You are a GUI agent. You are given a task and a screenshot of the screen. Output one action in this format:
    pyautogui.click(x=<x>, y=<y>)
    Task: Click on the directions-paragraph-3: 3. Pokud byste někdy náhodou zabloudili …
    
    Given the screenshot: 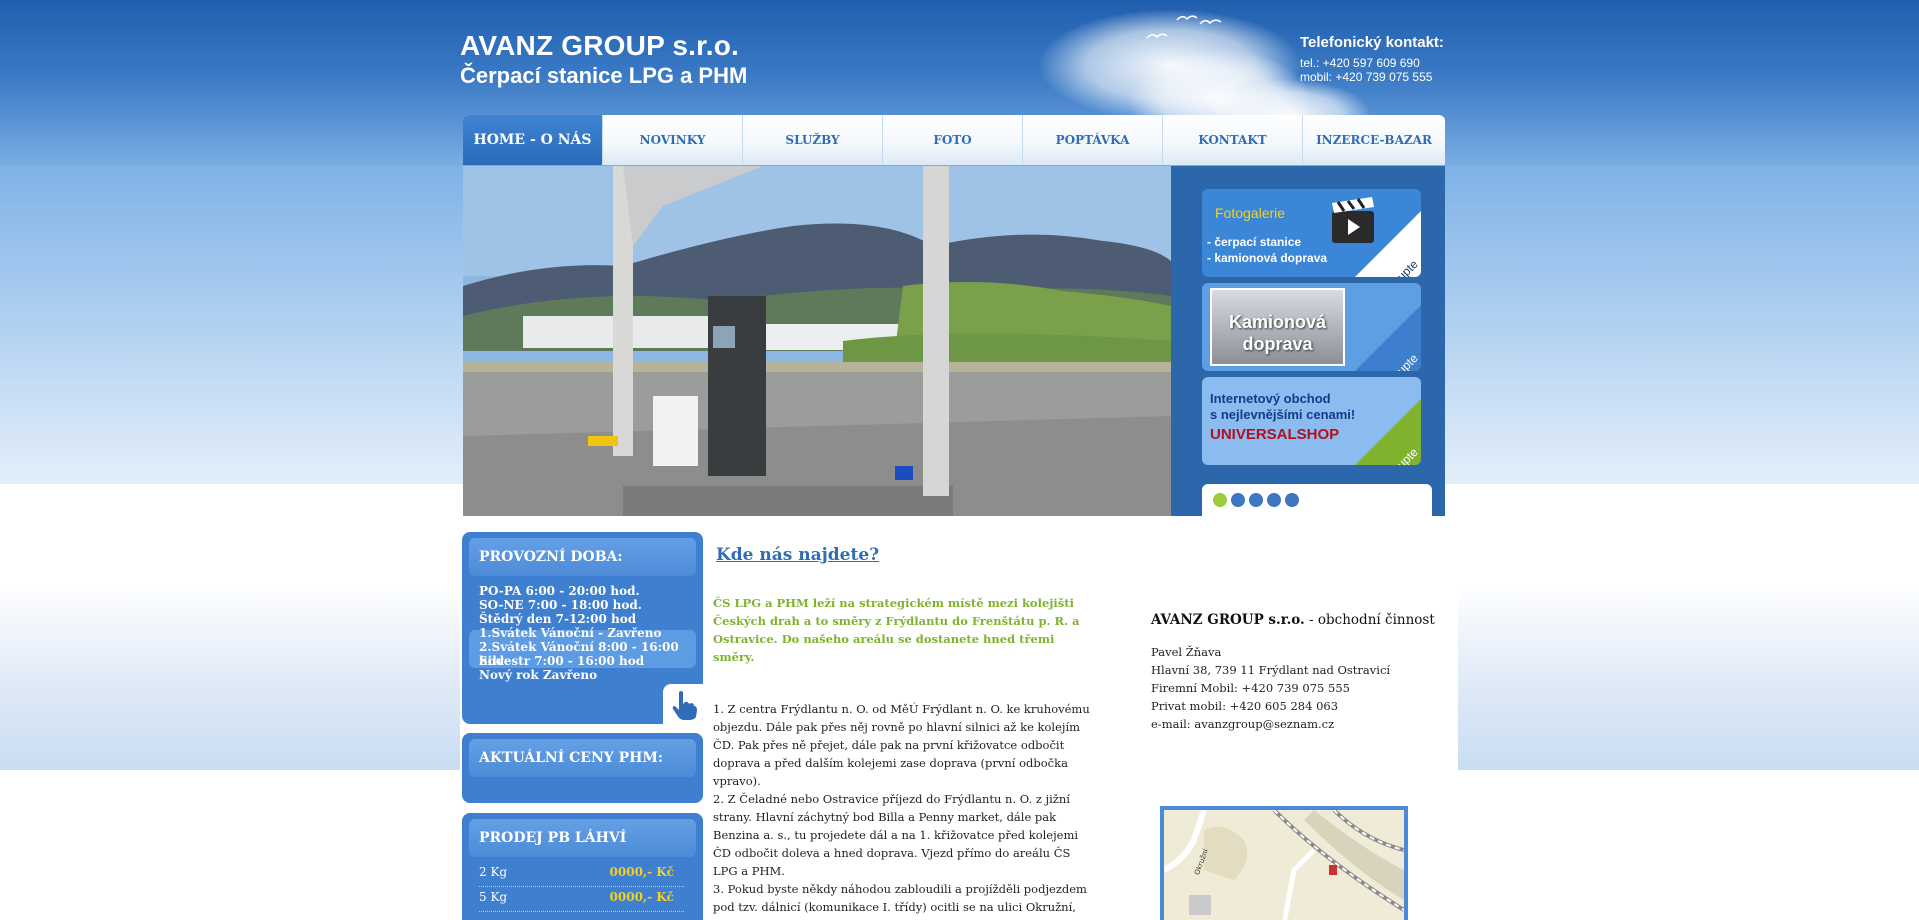 What is the action you would take?
    pyautogui.click(x=900, y=901)
    